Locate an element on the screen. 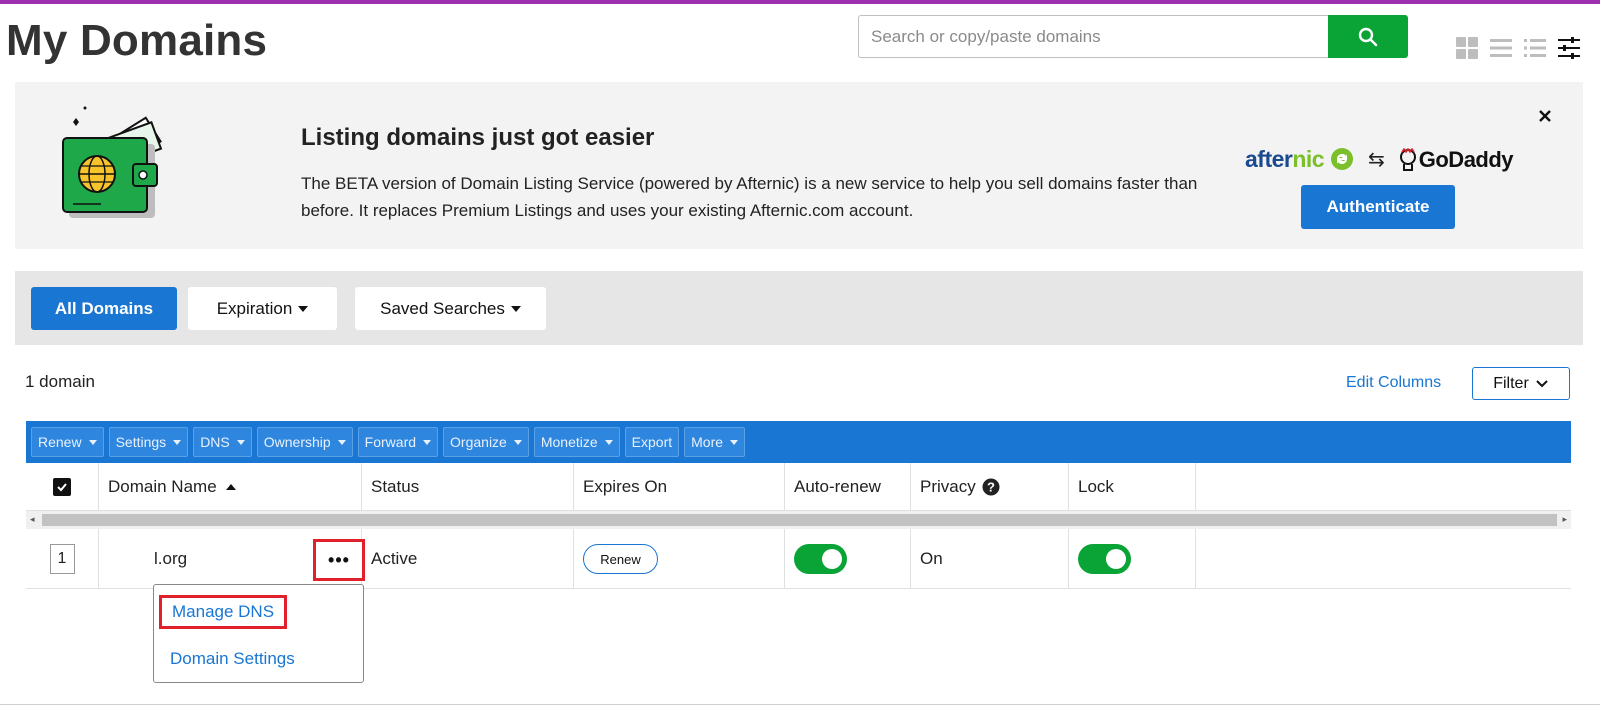  action-renew-button: Renew is located at coordinates (67, 442).